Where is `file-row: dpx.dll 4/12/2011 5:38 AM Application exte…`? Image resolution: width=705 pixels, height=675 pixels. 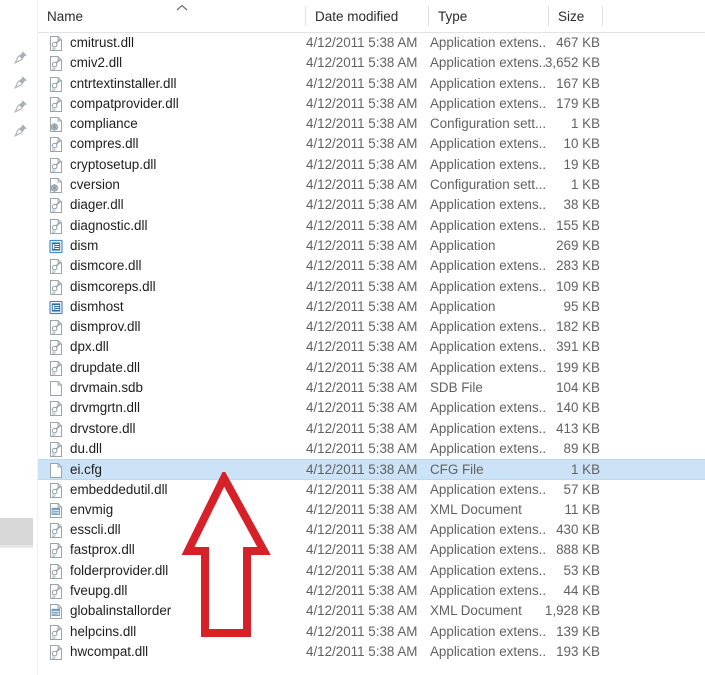 file-row: dpx.dll 4/12/2011 5:38 AM Application exte… is located at coordinates (371, 347).